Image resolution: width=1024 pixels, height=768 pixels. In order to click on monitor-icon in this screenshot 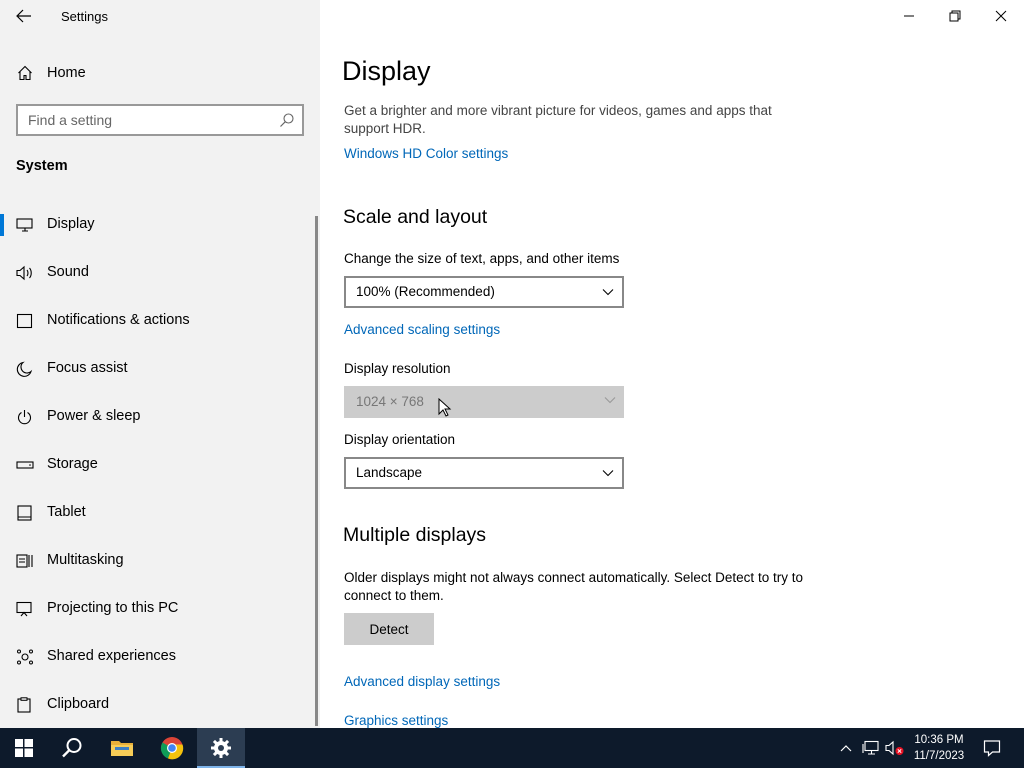, I will do `click(24, 225)`.